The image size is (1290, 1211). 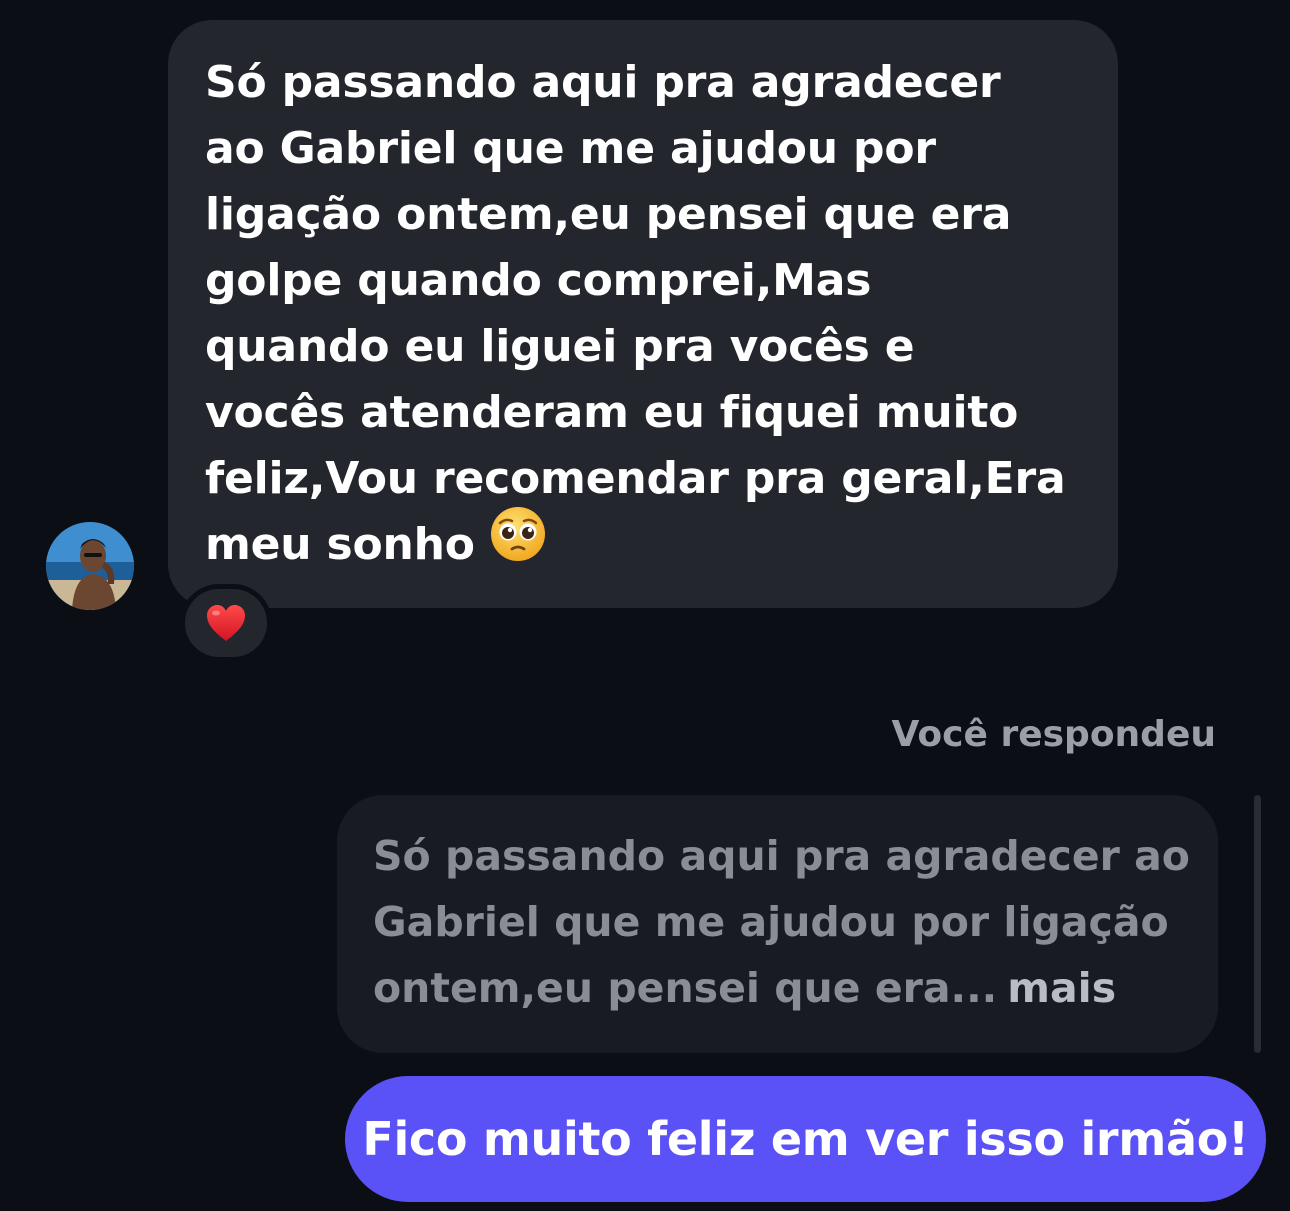 What do you see at coordinates (771, 922) in the screenshot?
I see `quoted-message-line: Gabriel que me ajudou por ligação` at bounding box center [771, 922].